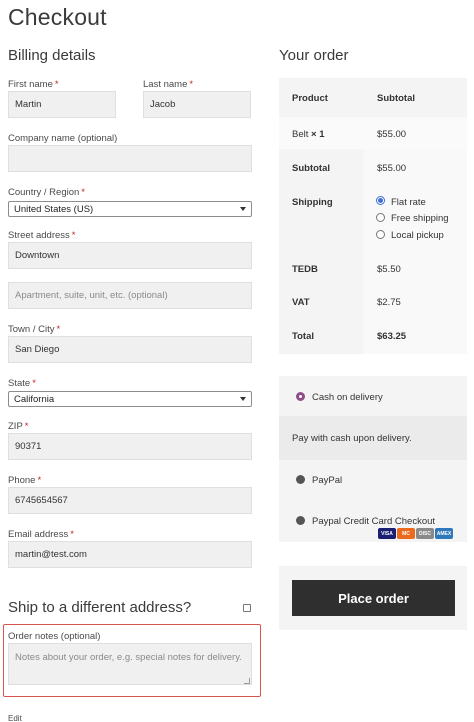 This screenshot has width=474, height=722. What do you see at coordinates (52, 55) in the screenshot?
I see `billing-title: Billing details` at bounding box center [52, 55].